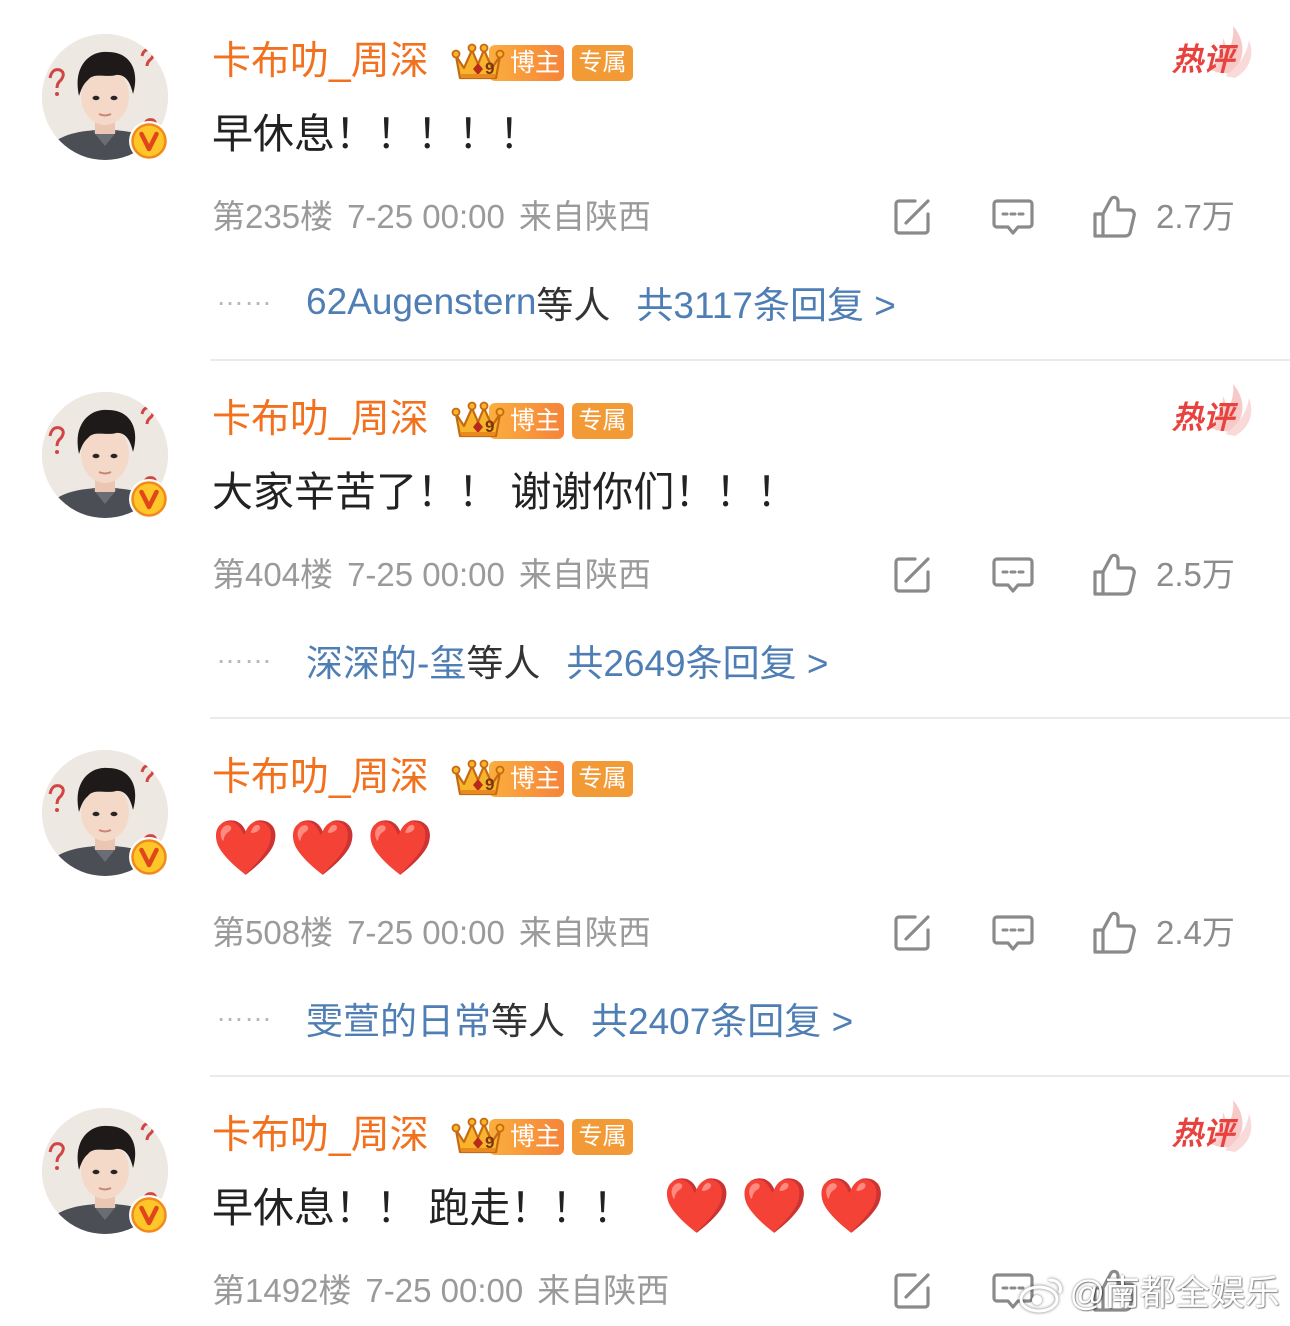  I want to click on watermark-text: @南都全娱乐, so click(1174, 1293).